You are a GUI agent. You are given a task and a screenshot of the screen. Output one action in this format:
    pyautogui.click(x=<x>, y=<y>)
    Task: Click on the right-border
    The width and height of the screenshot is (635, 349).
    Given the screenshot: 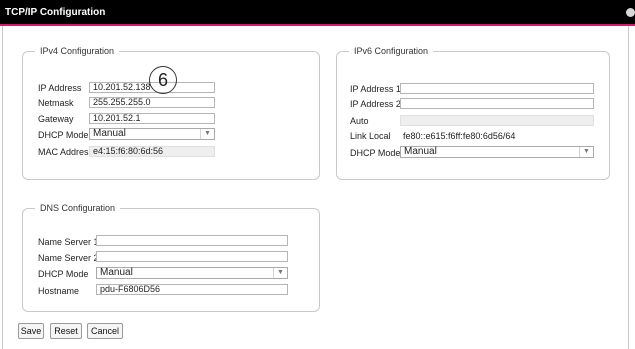 What is the action you would take?
    pyautogui.click(x=628, y=187)
    